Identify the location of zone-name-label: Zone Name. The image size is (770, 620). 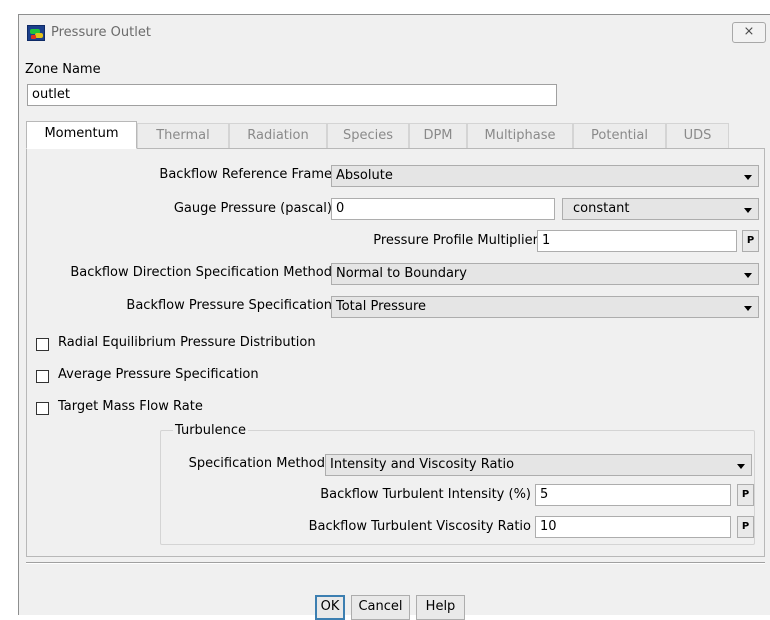
(63, 69).